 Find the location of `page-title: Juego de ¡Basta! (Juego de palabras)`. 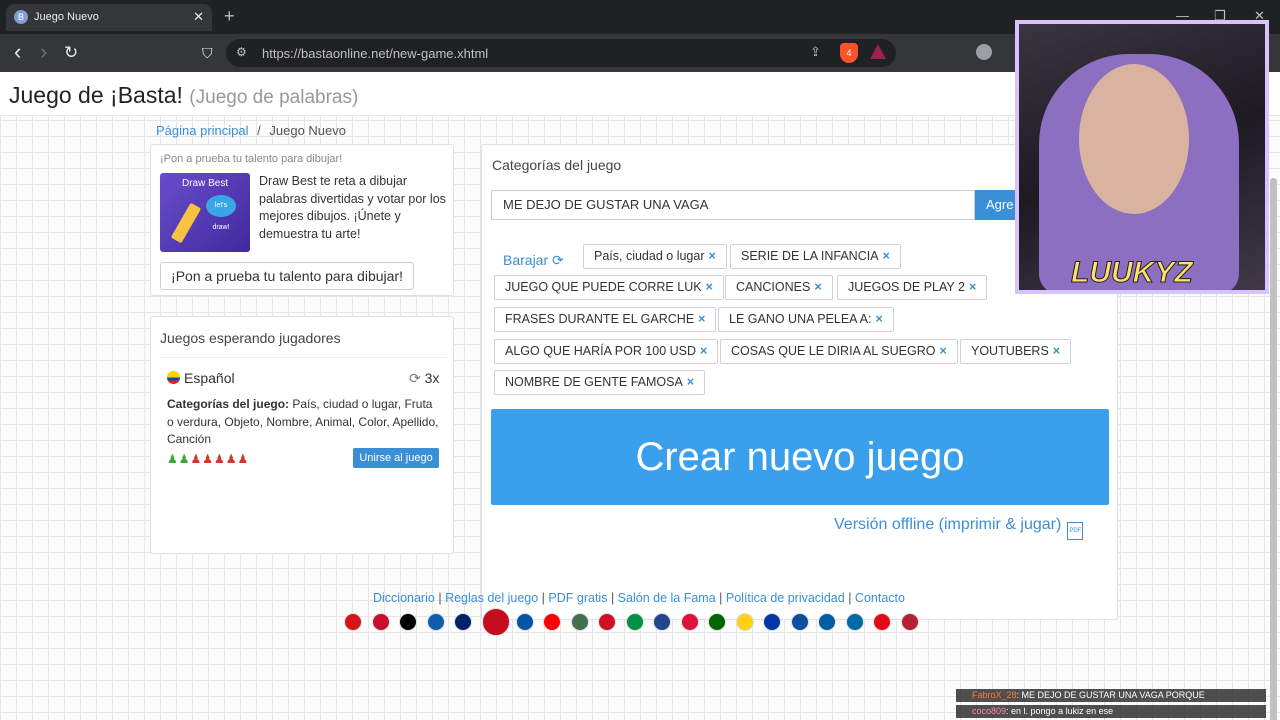

page-title: Juego de ¡Basta! (Juego de palabras) is located at coordinates (183, 95).